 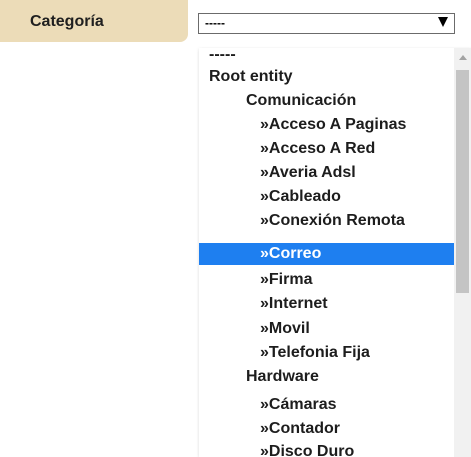 I want to click on option-acceso-a-paginas: »Acceso A Paginas, so click(x=326, y=125).